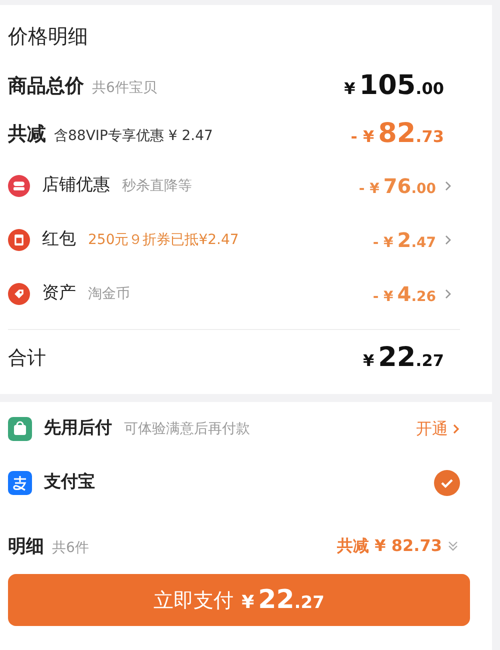 This screenshot has width=500, height=650. I want to click on envelope-icon, so click(19, 240).